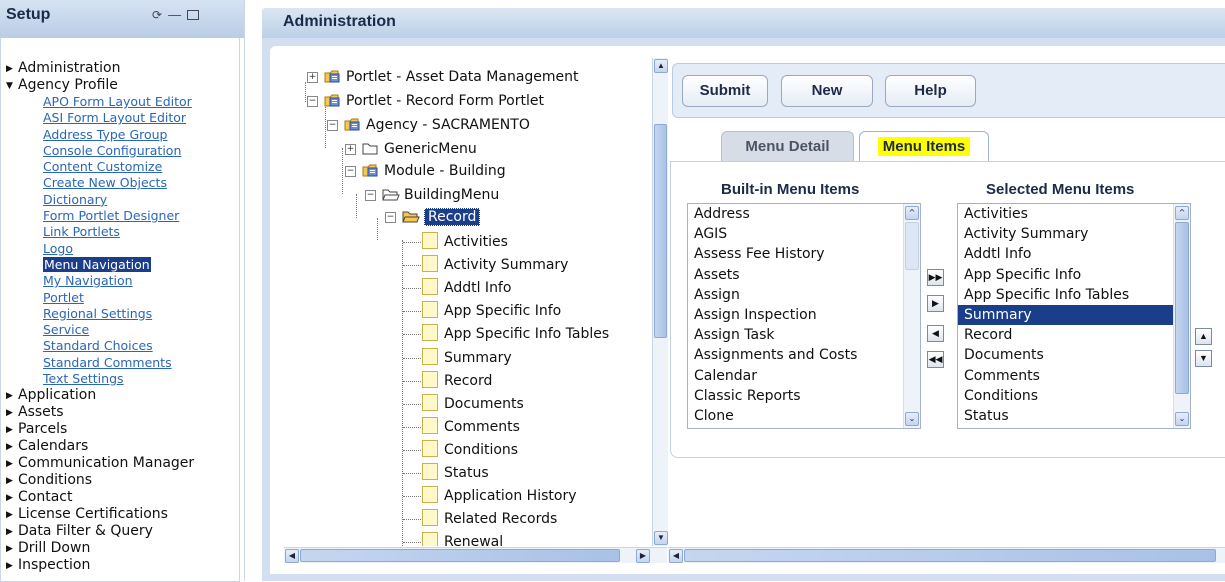 Image resolution: width=1225 pixels, height=582 pixels. What do you see at coordinates (1182, 213) in the screenshot?
I see `selected-scroll-up-icon: ^` at bounding box center [1182, 213].